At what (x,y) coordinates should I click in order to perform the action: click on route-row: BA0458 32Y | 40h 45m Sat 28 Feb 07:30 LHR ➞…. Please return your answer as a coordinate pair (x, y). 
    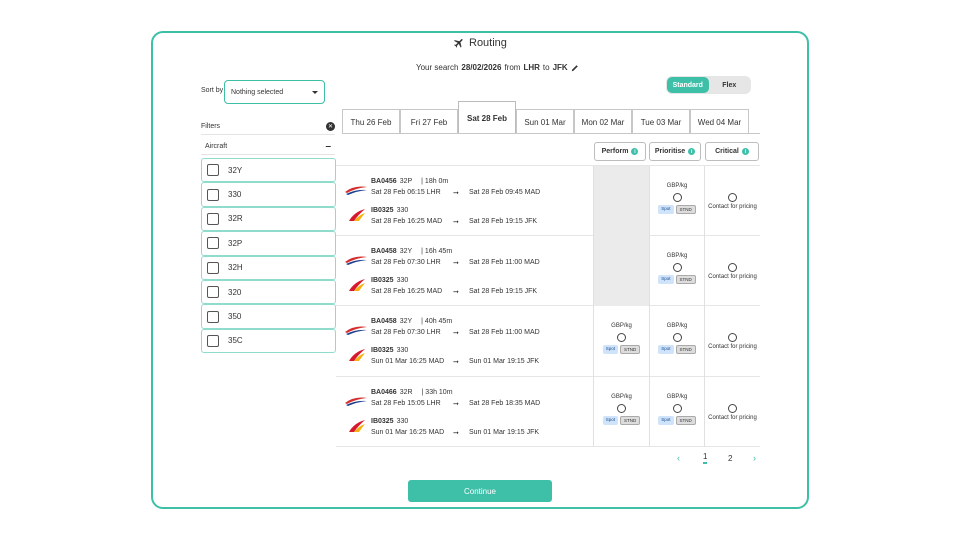
    Looking at the image, I should click on (548, 341).